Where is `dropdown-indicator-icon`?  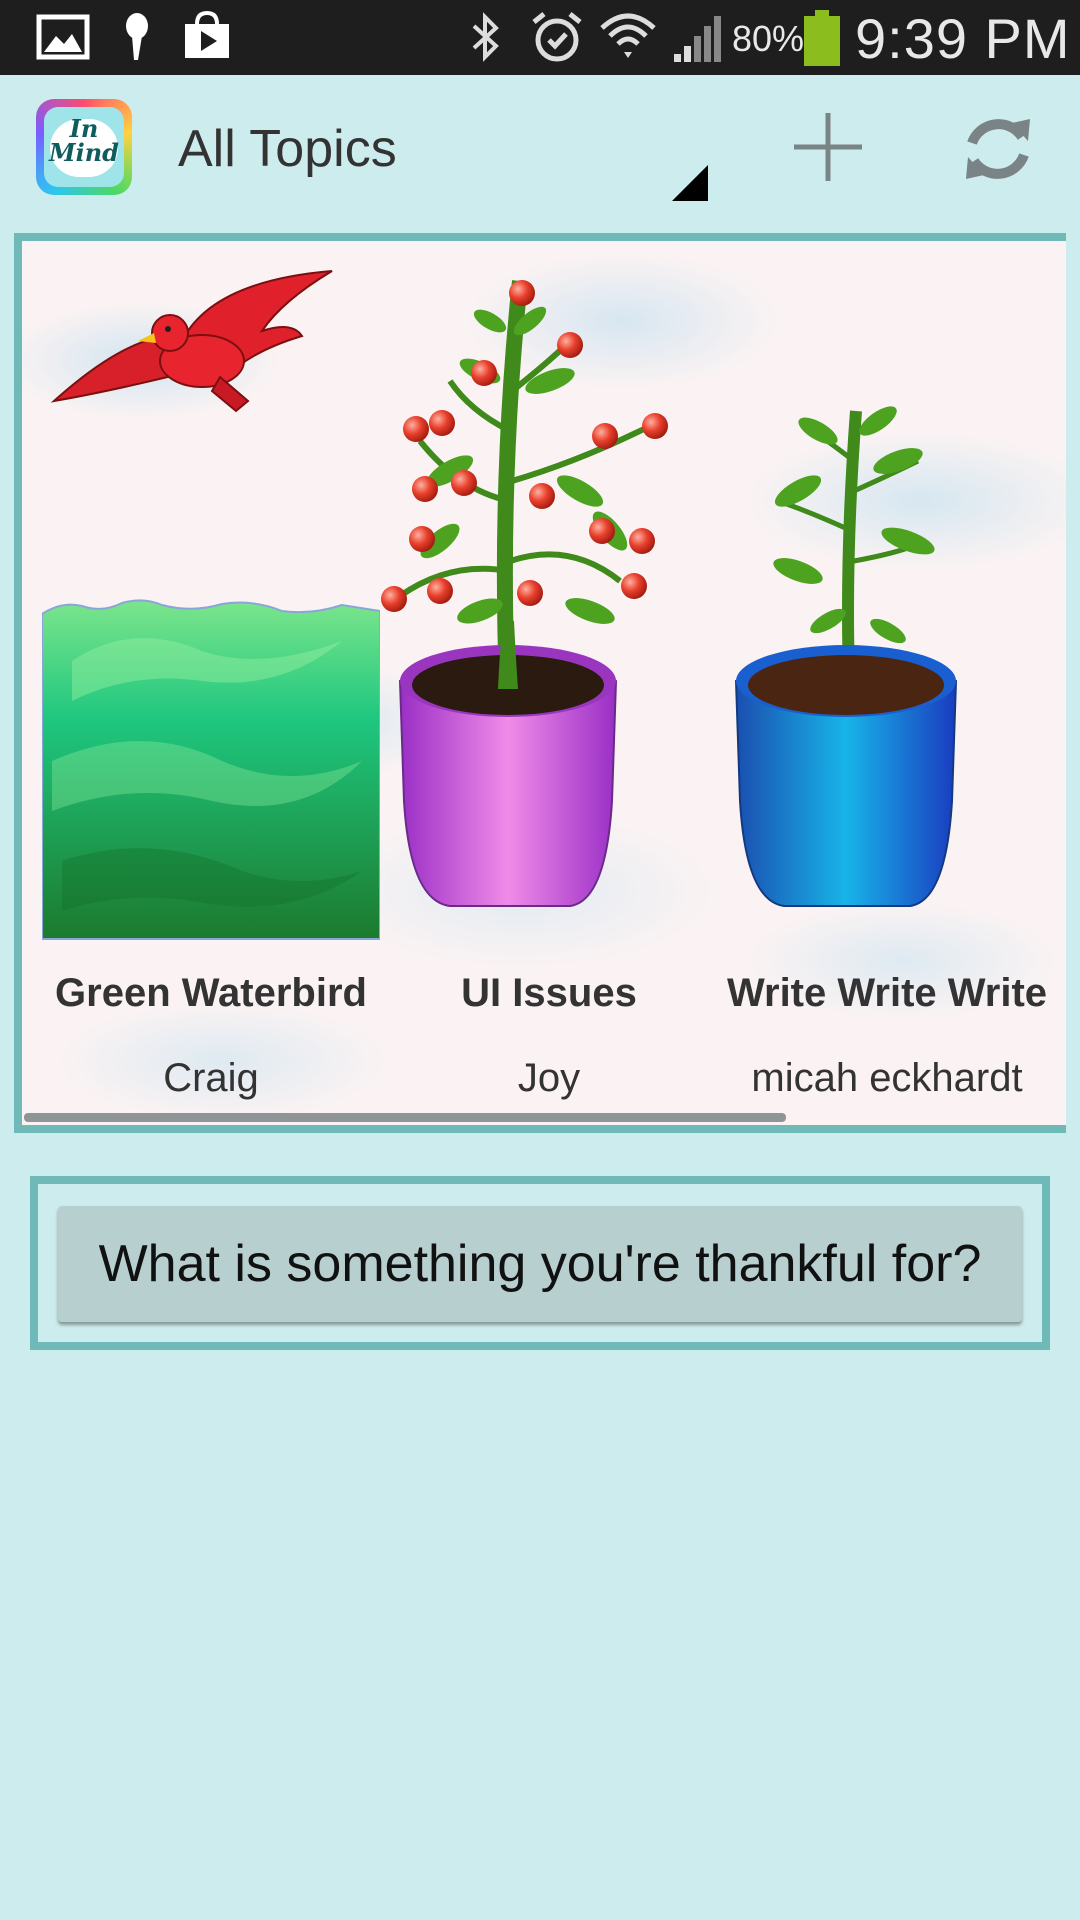
dropdown-indicator-icon is located at coordinates (690, 183).